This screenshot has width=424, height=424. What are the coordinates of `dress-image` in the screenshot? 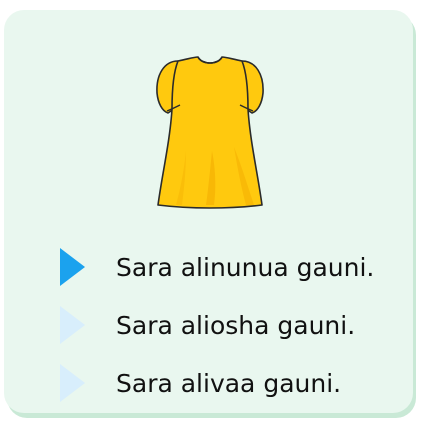 It's located at (210, 131).